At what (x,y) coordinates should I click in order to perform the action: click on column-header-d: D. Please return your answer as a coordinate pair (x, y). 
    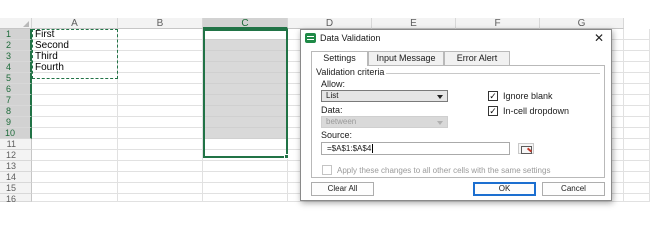
    Looking at the image, I should click on (330, 23).